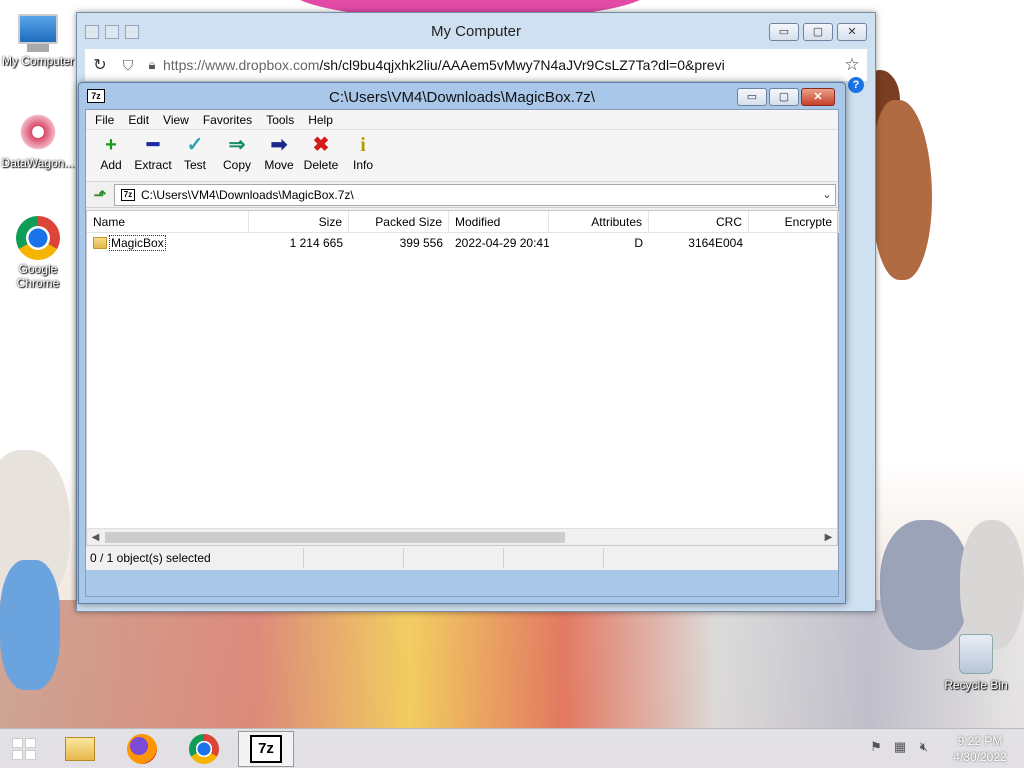 This screenshot has height=768, width=1024. What do you see at coordinates (480, 195) in the screenshot?
I see `path-text: C:\Users\VM4\Downloads\MagicBox.7z\` at bounding box center [480, 195].